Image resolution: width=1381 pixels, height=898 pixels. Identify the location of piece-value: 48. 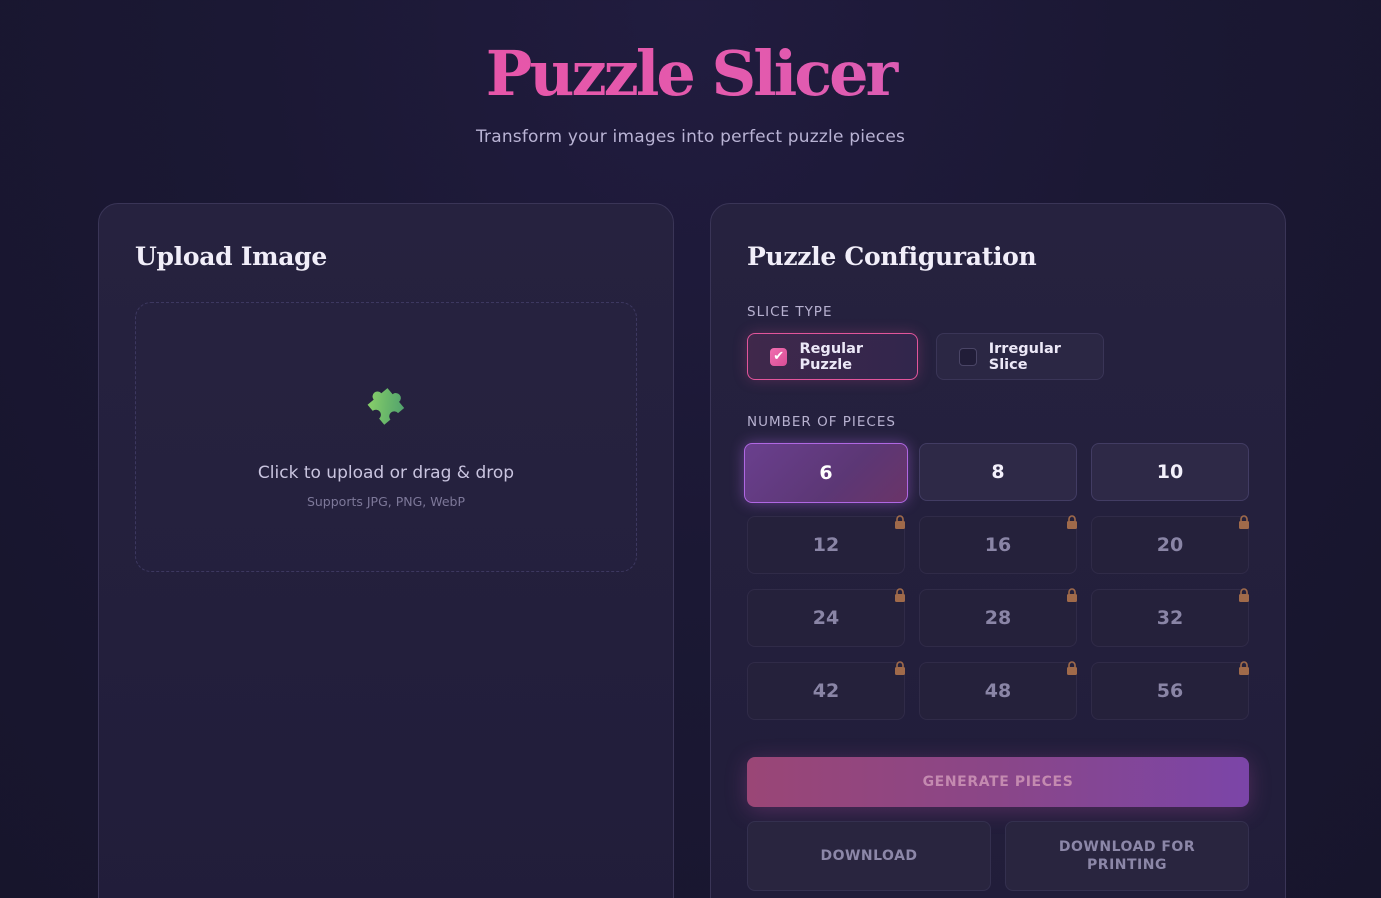
(998, 691).